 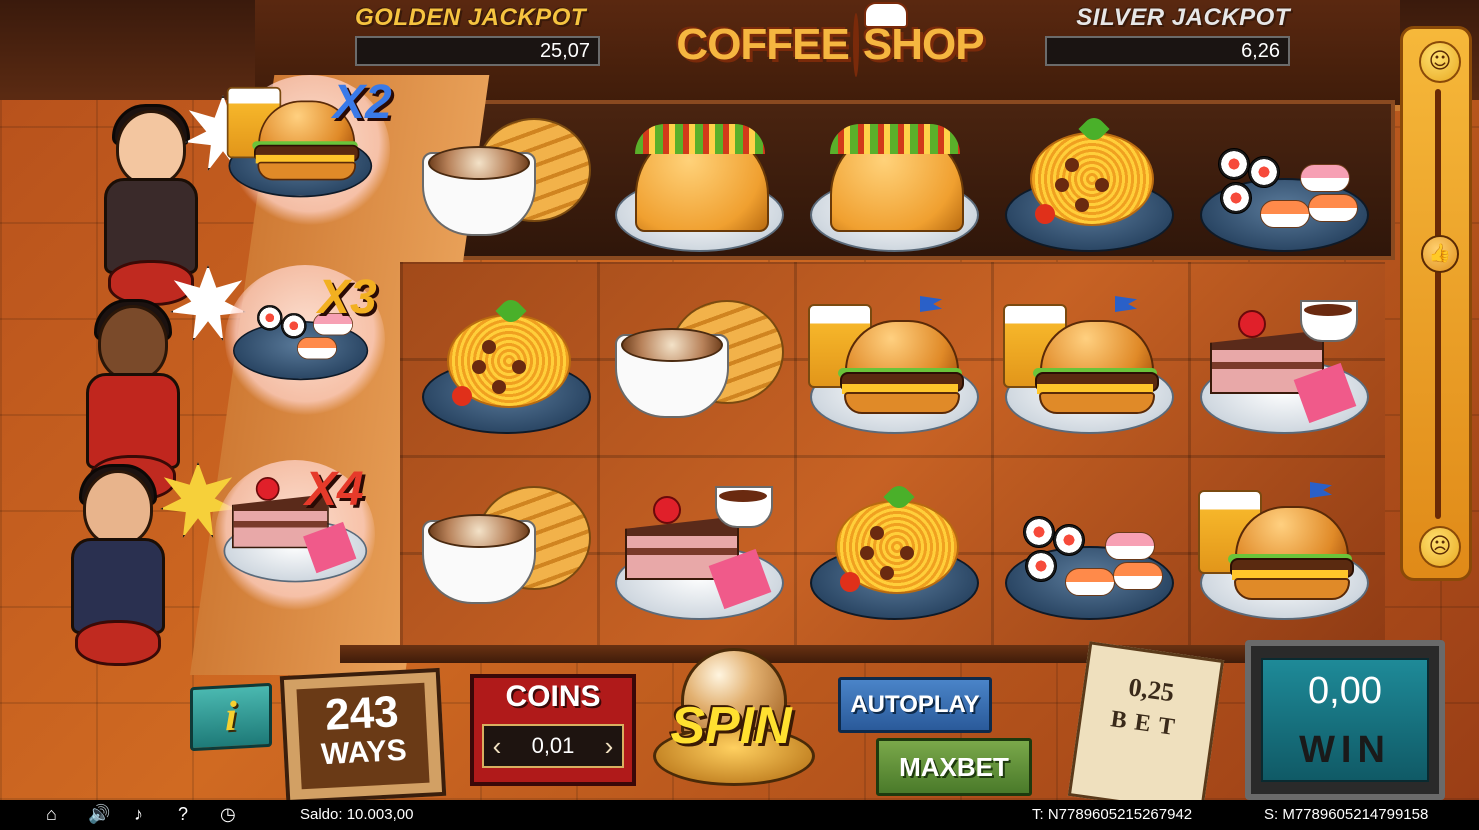 What do you see at coordinates (497, 746) in the screenshot?
I see `coin-decrease-button: ‹` at bounding box center [497, 746].